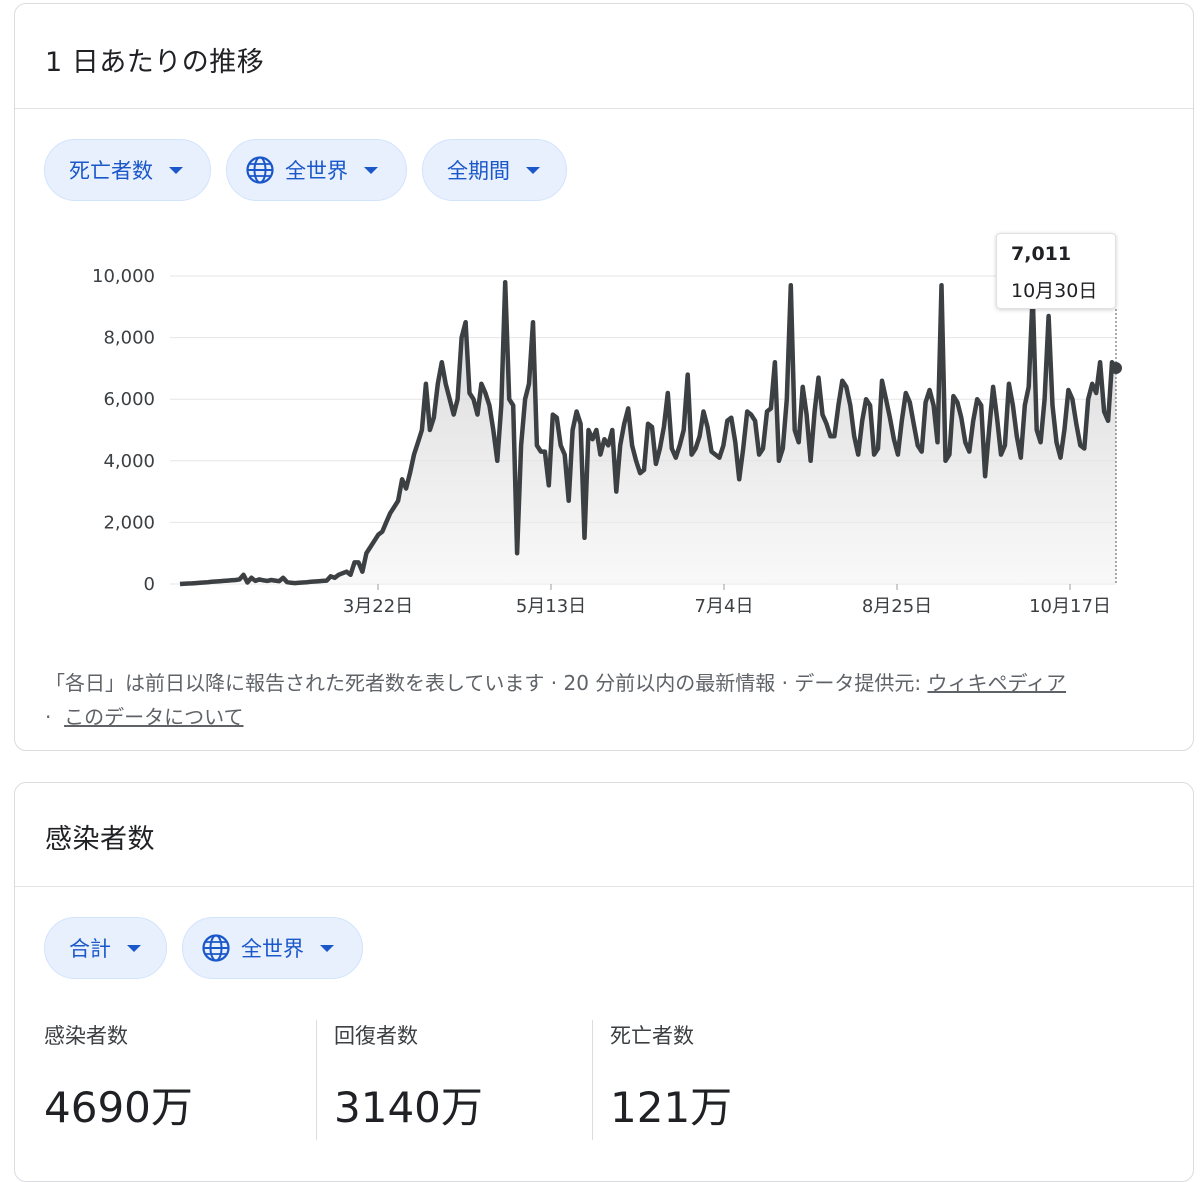  Describe the element at coordinates (376, 1036) in the screenshot. I see `stat-label: 回復者数` at that location.